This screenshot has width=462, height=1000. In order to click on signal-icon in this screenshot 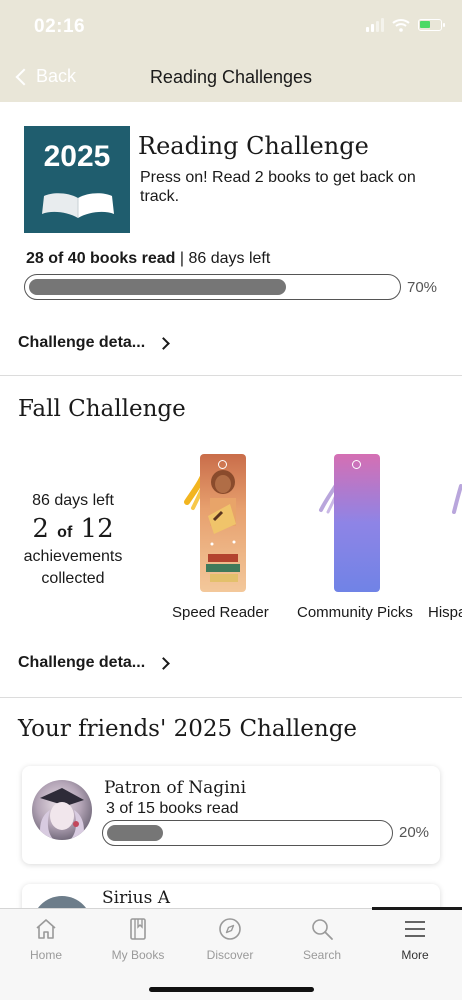, I will do `click(375, 25)`.